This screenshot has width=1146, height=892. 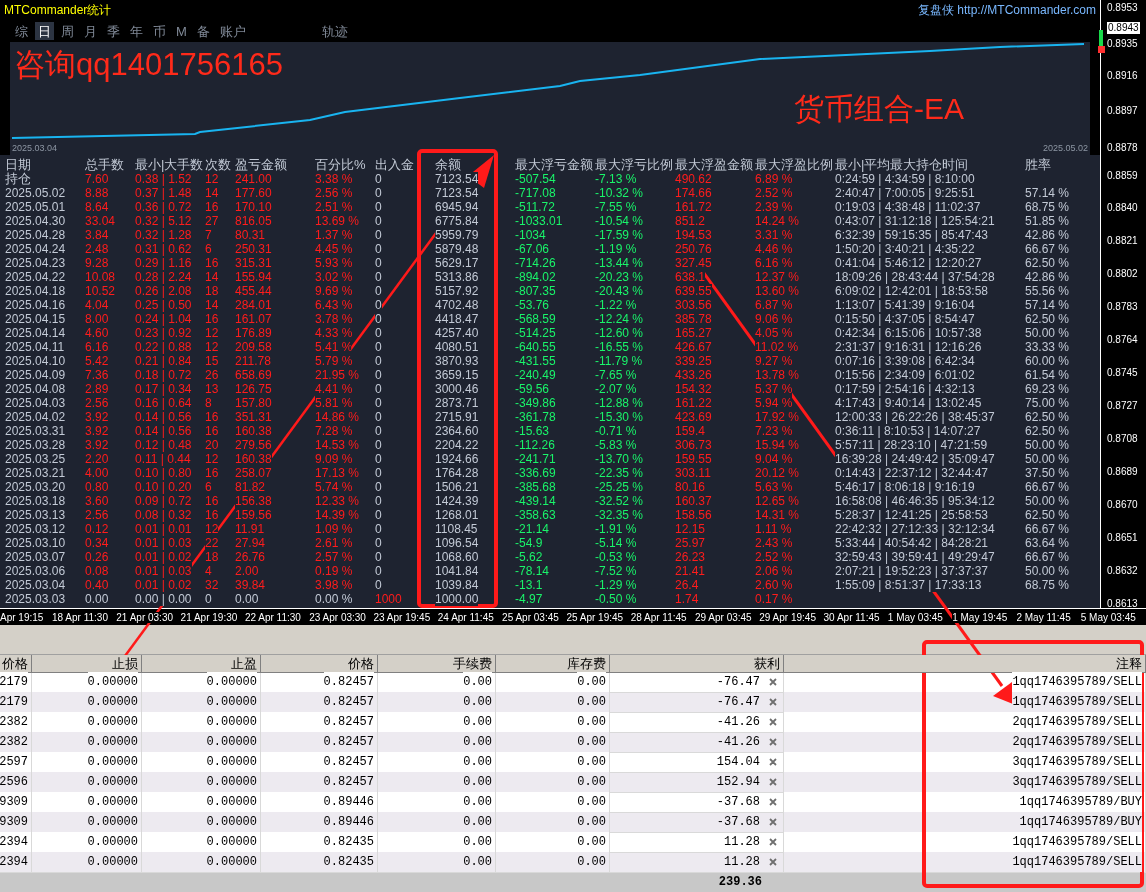 What do you see at coordinates (738, 802) in the screenshot?
I see `table-cell-text: -37.68` at bounding box center [738, 802].